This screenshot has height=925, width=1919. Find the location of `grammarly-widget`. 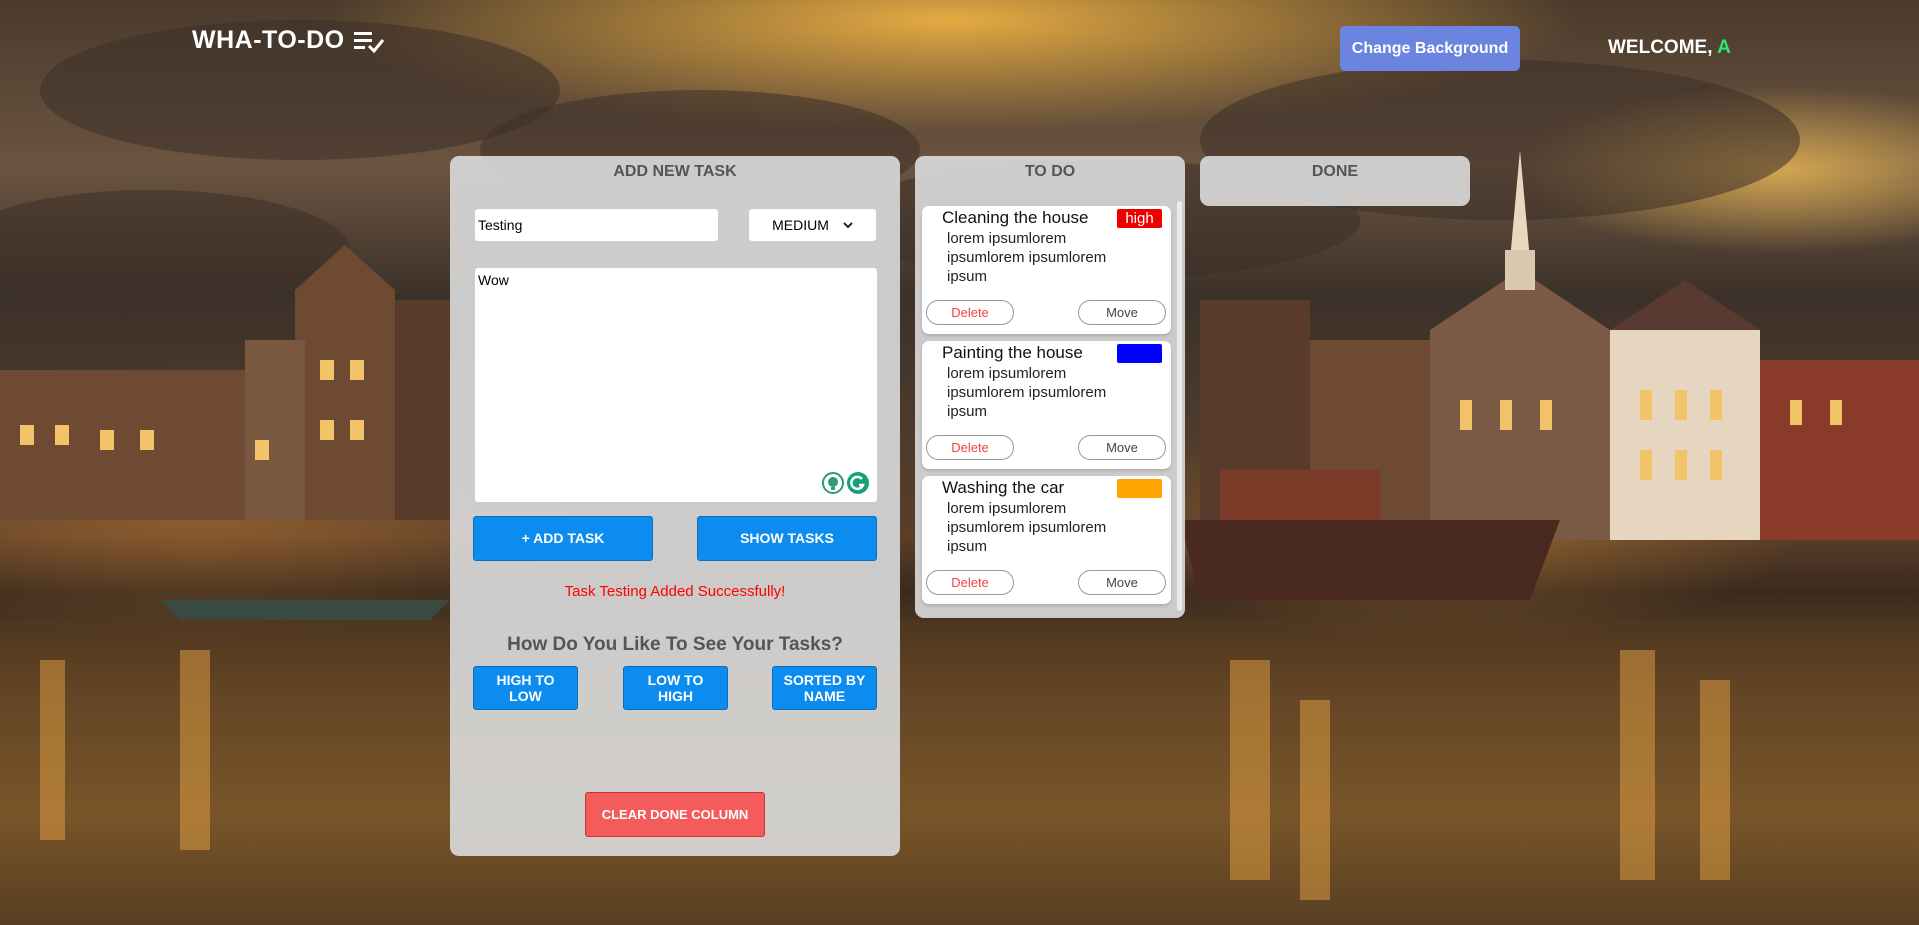

grammarly-widget is located at coordinates (845, 483).